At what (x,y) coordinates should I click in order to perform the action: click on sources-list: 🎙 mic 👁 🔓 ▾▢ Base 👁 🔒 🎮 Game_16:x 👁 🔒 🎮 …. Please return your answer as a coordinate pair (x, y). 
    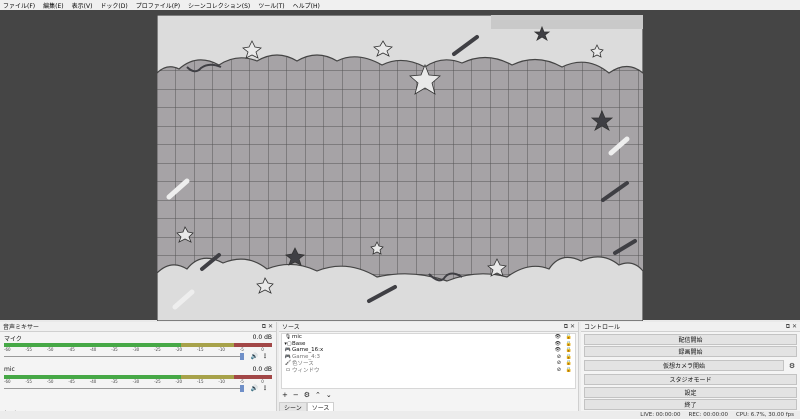
    Looking at the image, I should click on (428, 361).